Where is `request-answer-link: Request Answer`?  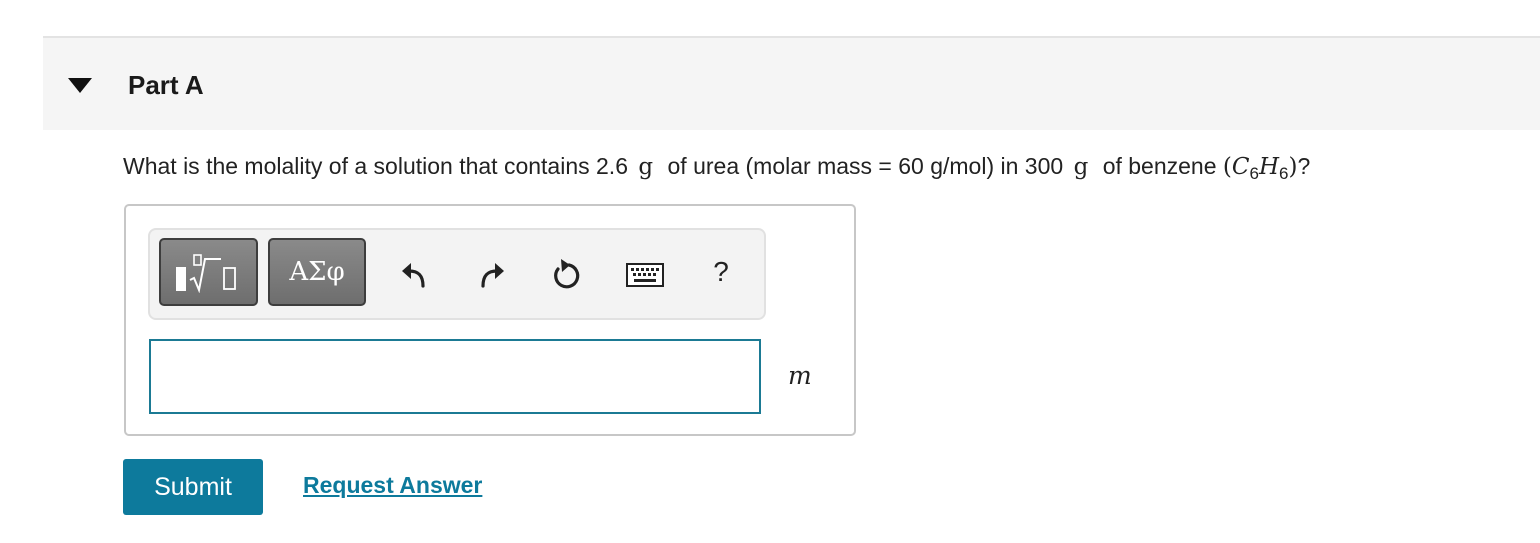 request-answer-link: Request Answer is located at coordinates (392, 485).